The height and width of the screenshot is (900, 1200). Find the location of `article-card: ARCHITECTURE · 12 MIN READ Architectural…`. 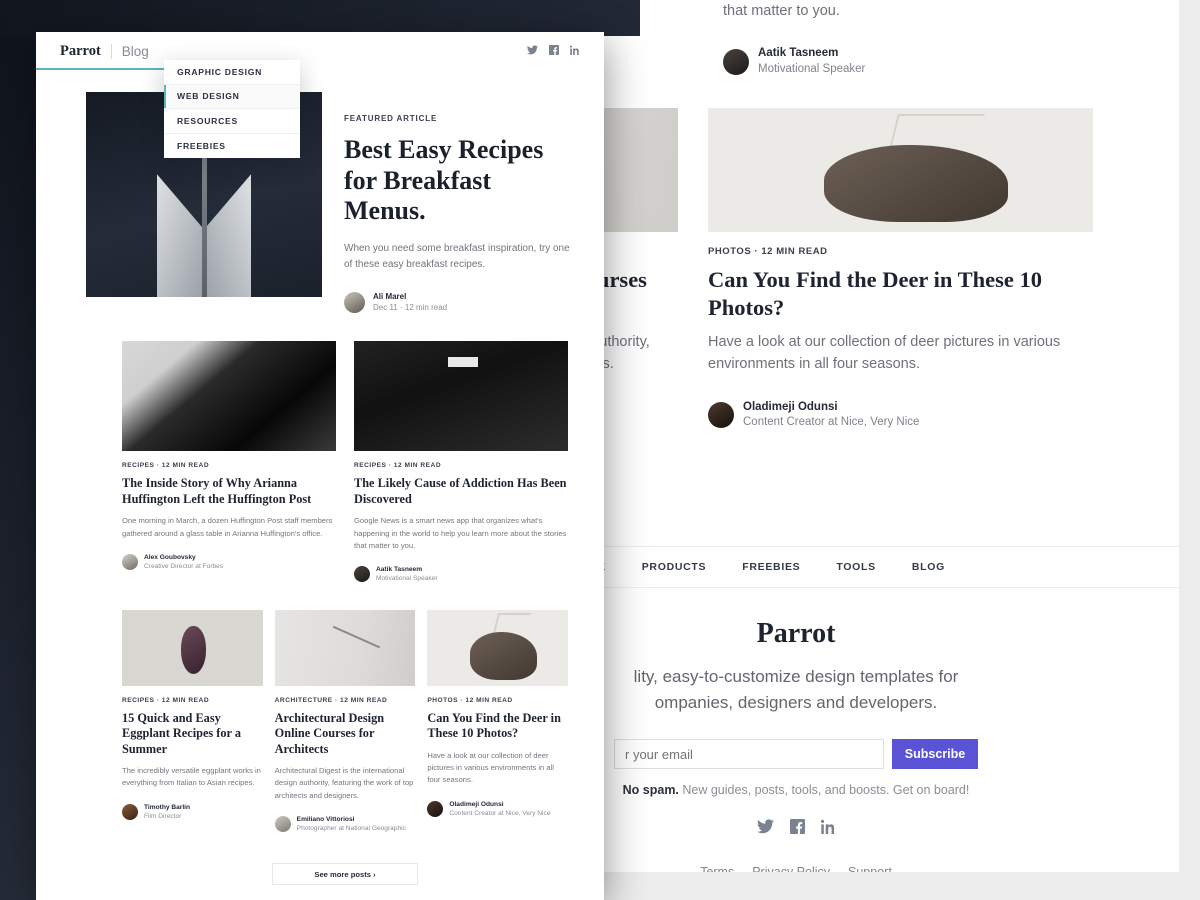

article-card: ARCHITECTURE · 12 MIN READ Architectural… is located at coordinates (345, 721).